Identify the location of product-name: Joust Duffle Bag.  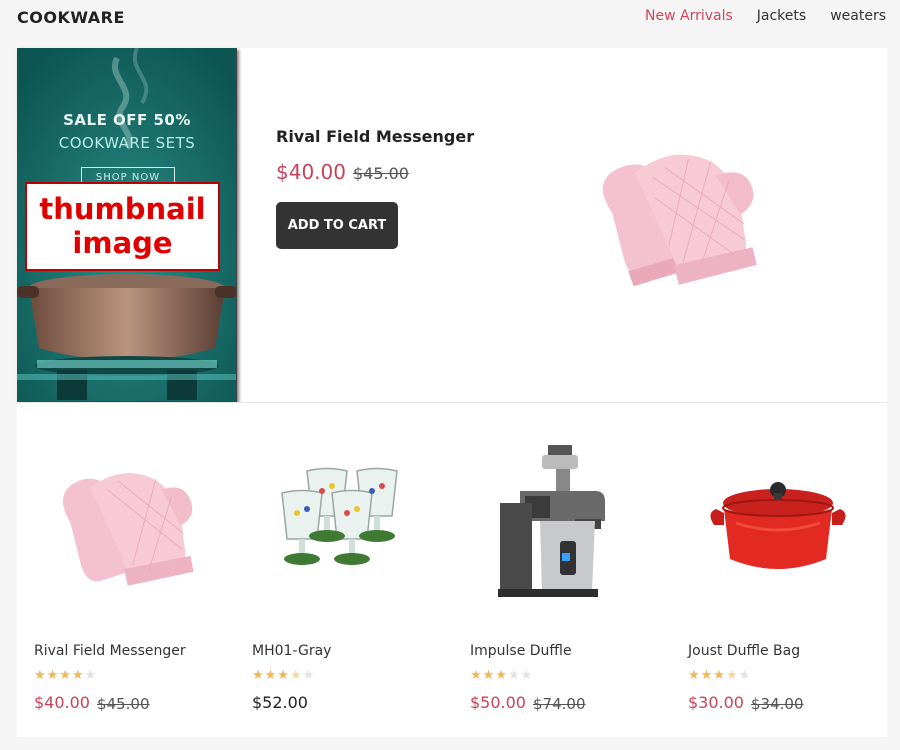
(744, 651).